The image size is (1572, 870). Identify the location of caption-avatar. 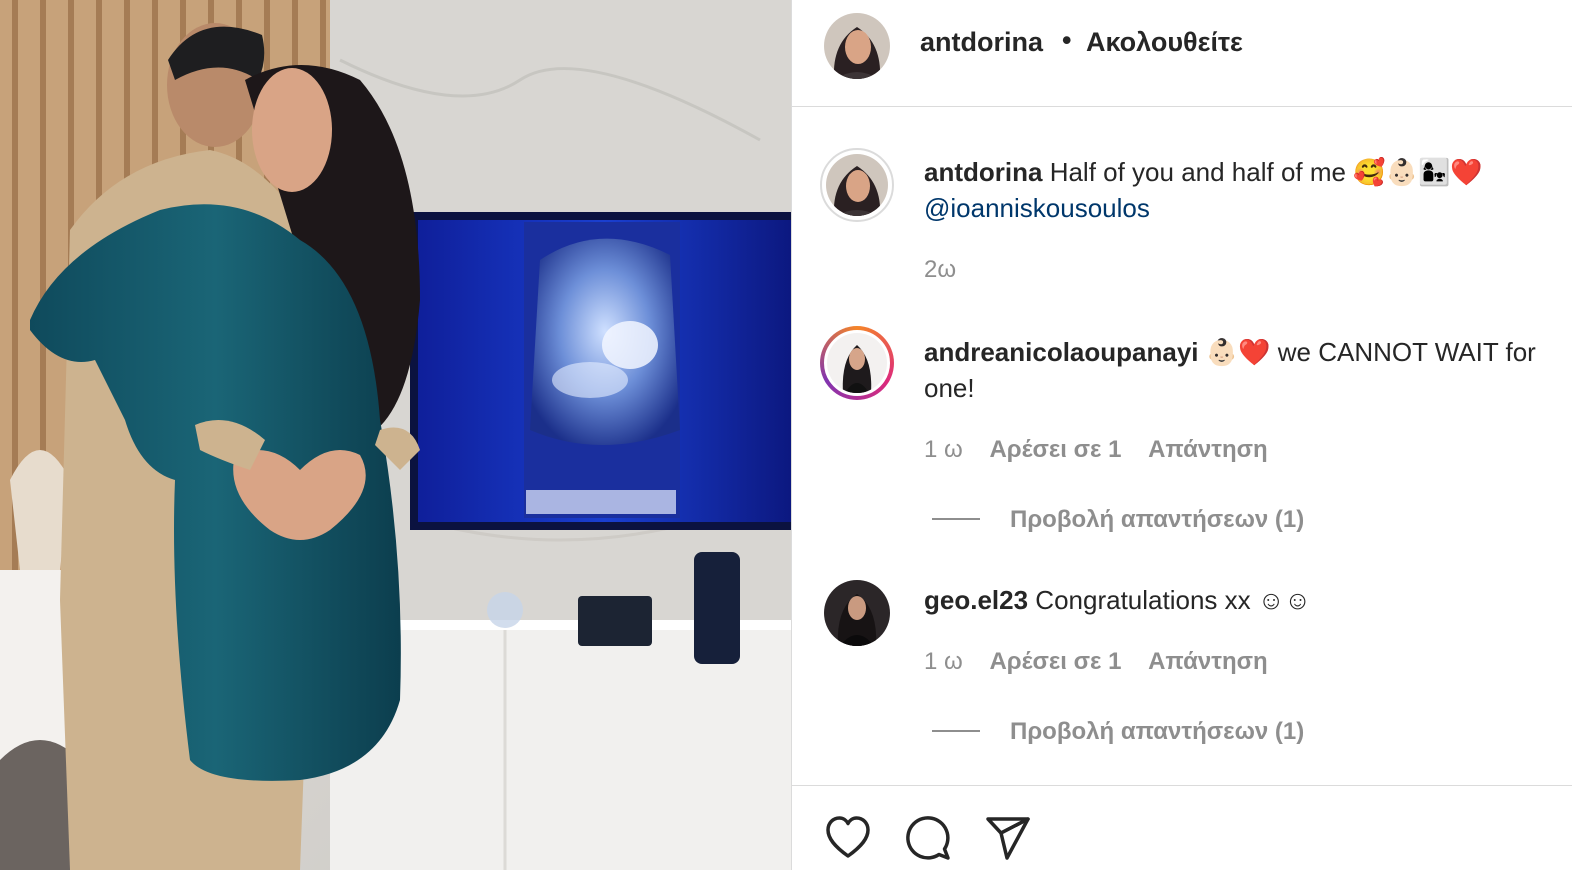
(857, 185).